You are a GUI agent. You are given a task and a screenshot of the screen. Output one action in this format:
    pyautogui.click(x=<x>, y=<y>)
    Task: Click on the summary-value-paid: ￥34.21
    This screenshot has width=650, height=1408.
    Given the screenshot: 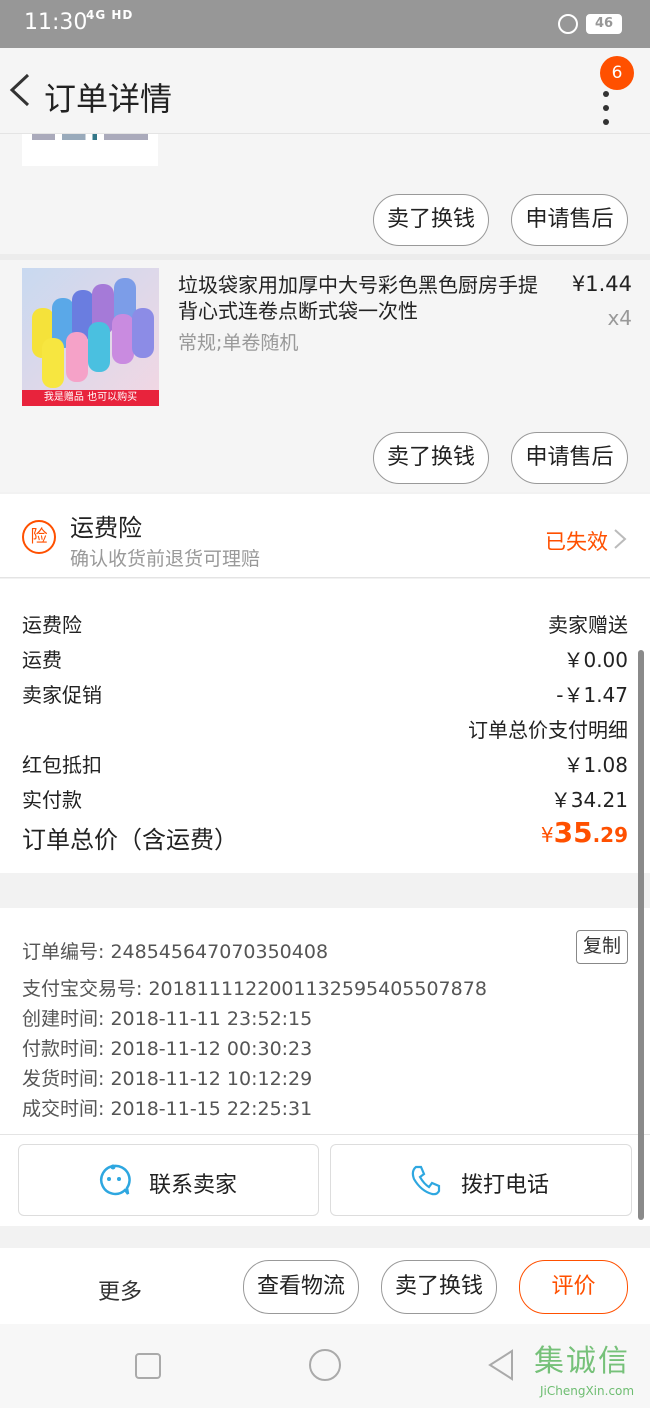 What is the action you would take?
    pyautogui.click(x=589, y=800)
    